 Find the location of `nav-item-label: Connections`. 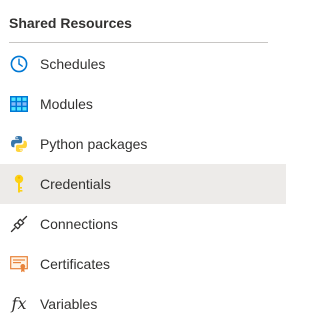

nav-item-label: Connections is located at coordinates (79, 224).